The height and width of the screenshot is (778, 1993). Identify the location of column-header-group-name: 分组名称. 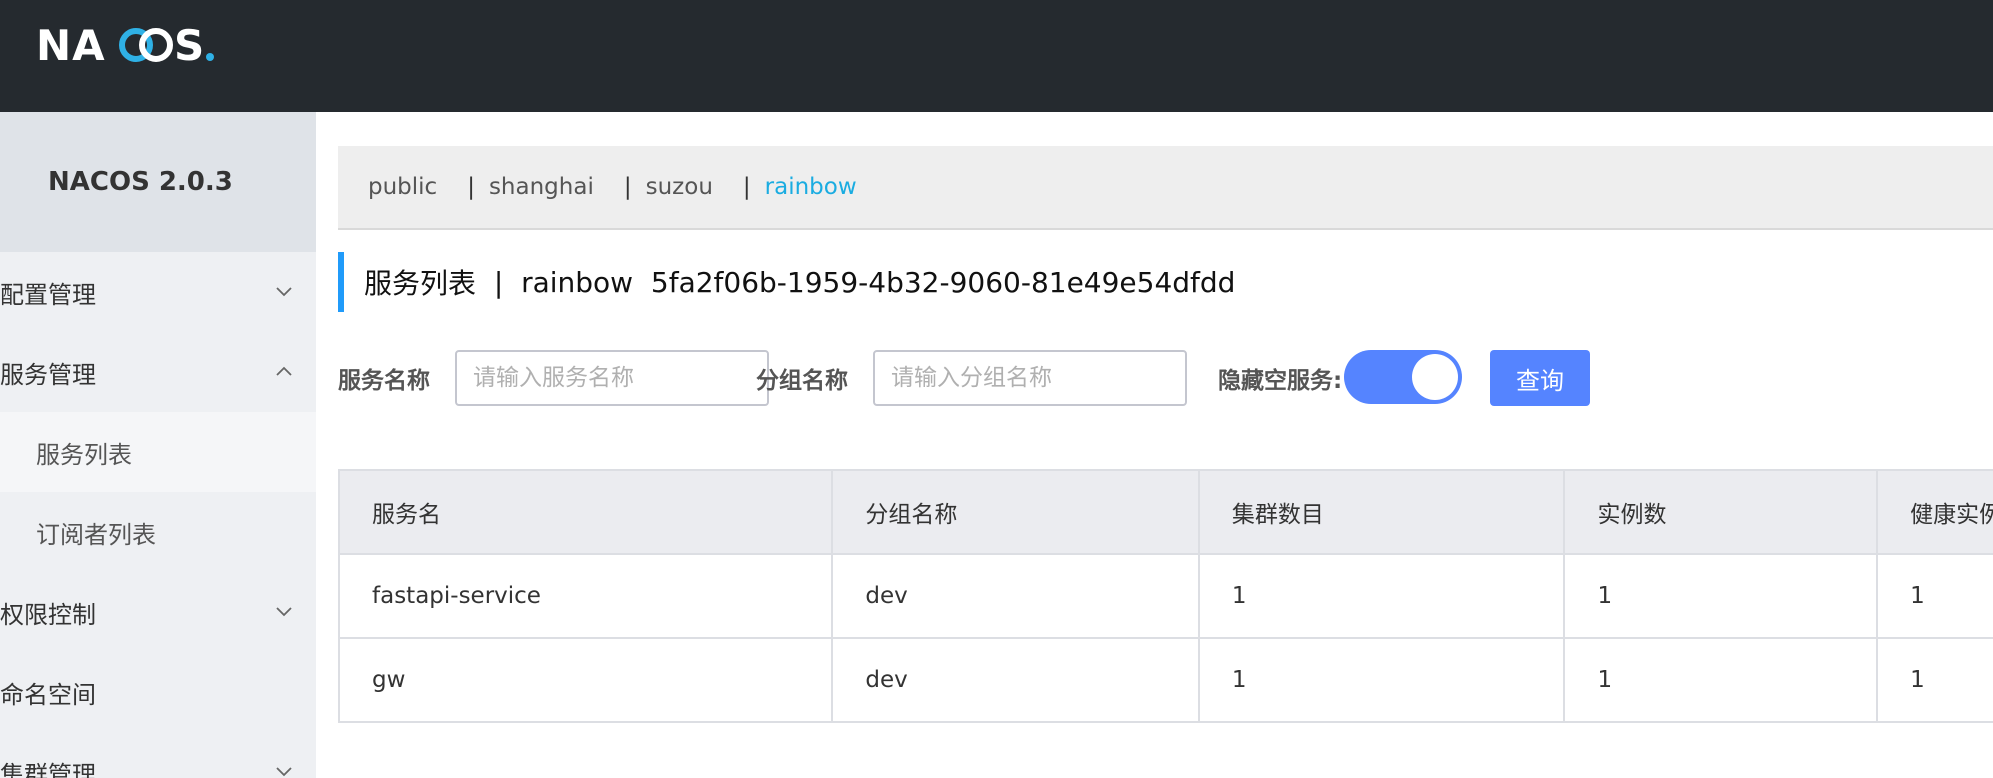
(1016, 512).